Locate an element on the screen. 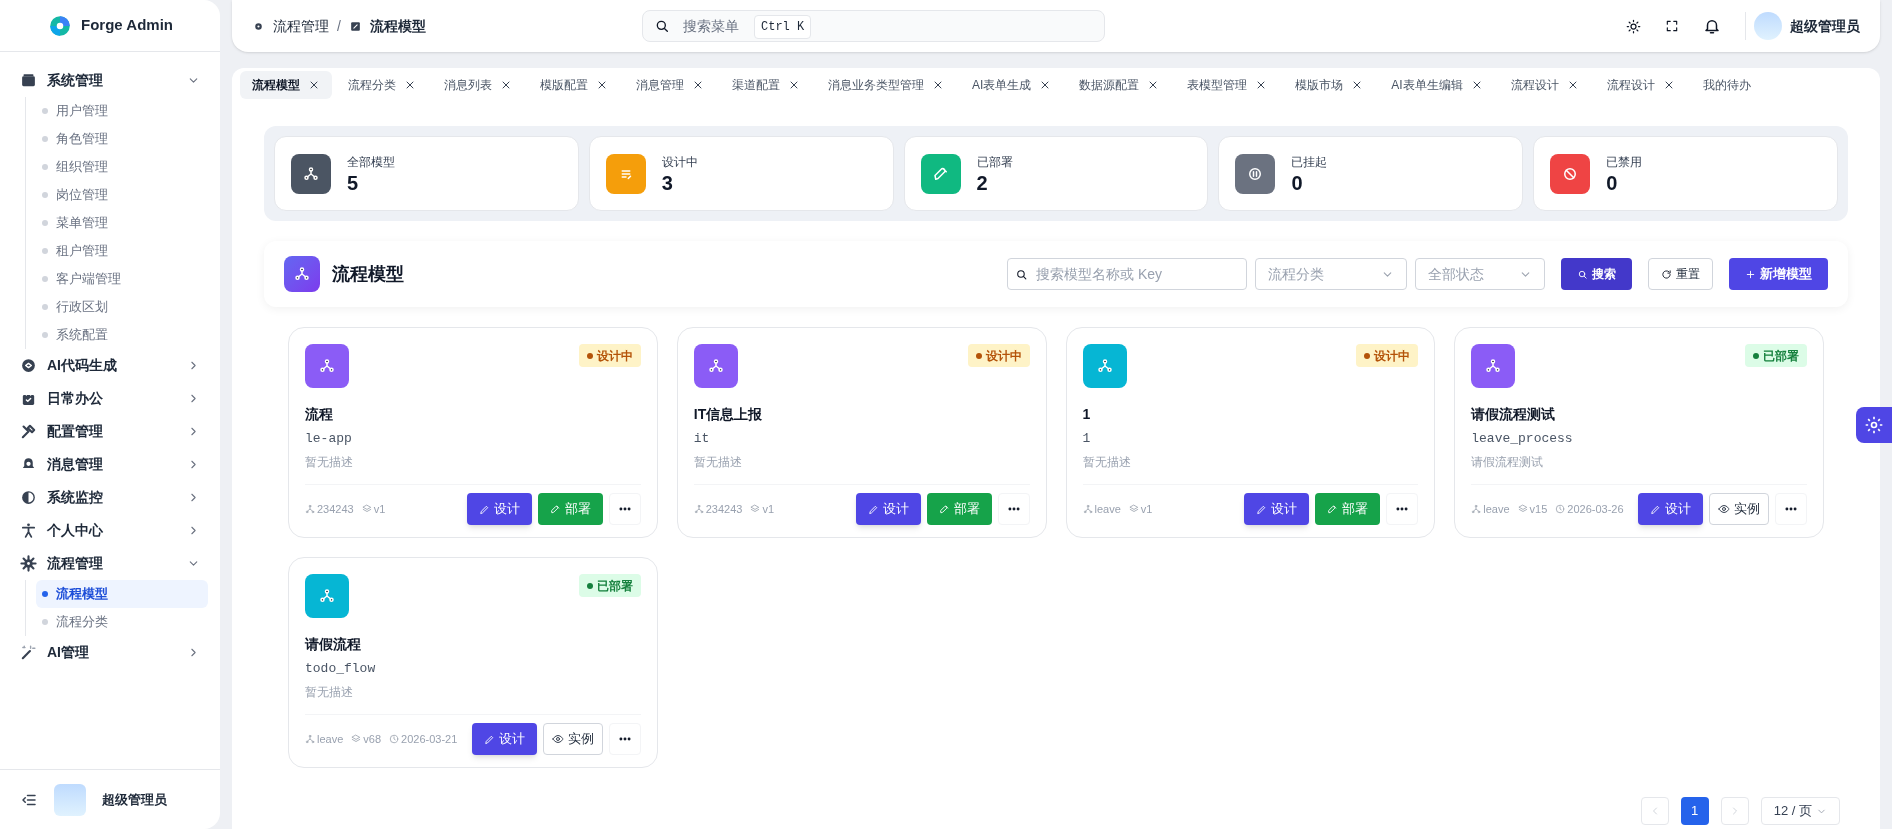 The width and height of the screenshot is (1892, 829). model-name: 请假流程 is located at coordinates (333, 644).